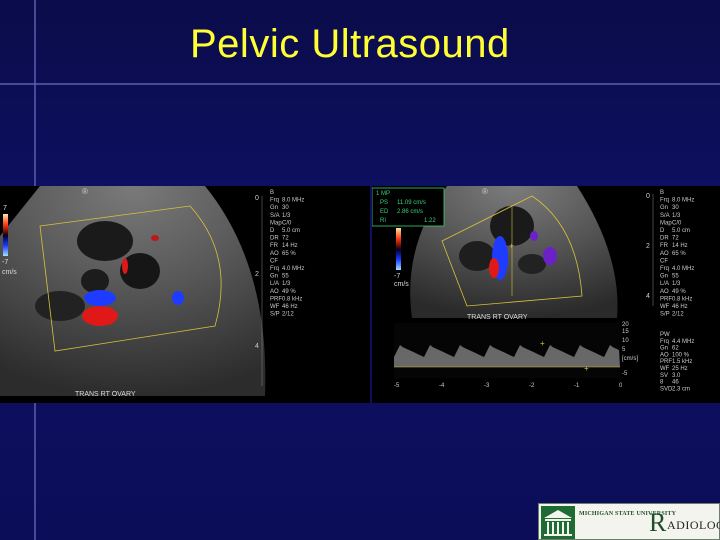 This screenshot has width=720, height=540. What do you see at coordinates (665, 369) in the screenshot?
I see `pw-param-label: WF` at bounding box center [665, 369].